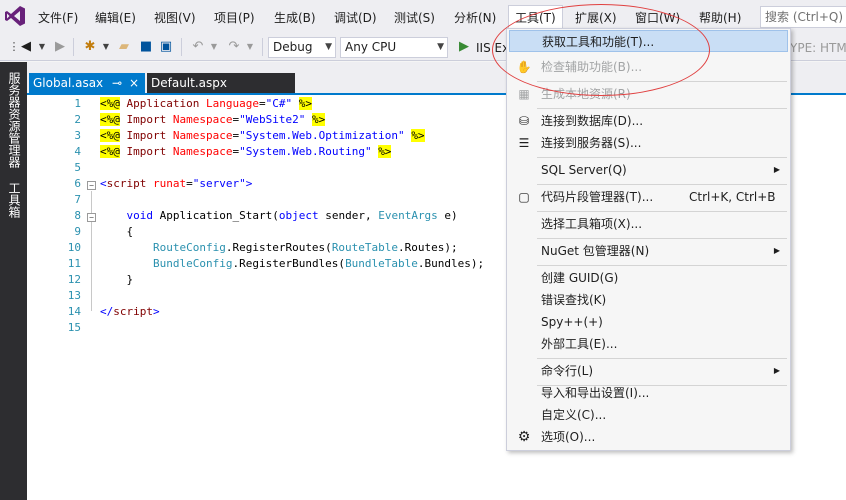  I want to click on menu-project: 项目(P), so click(234, 18).